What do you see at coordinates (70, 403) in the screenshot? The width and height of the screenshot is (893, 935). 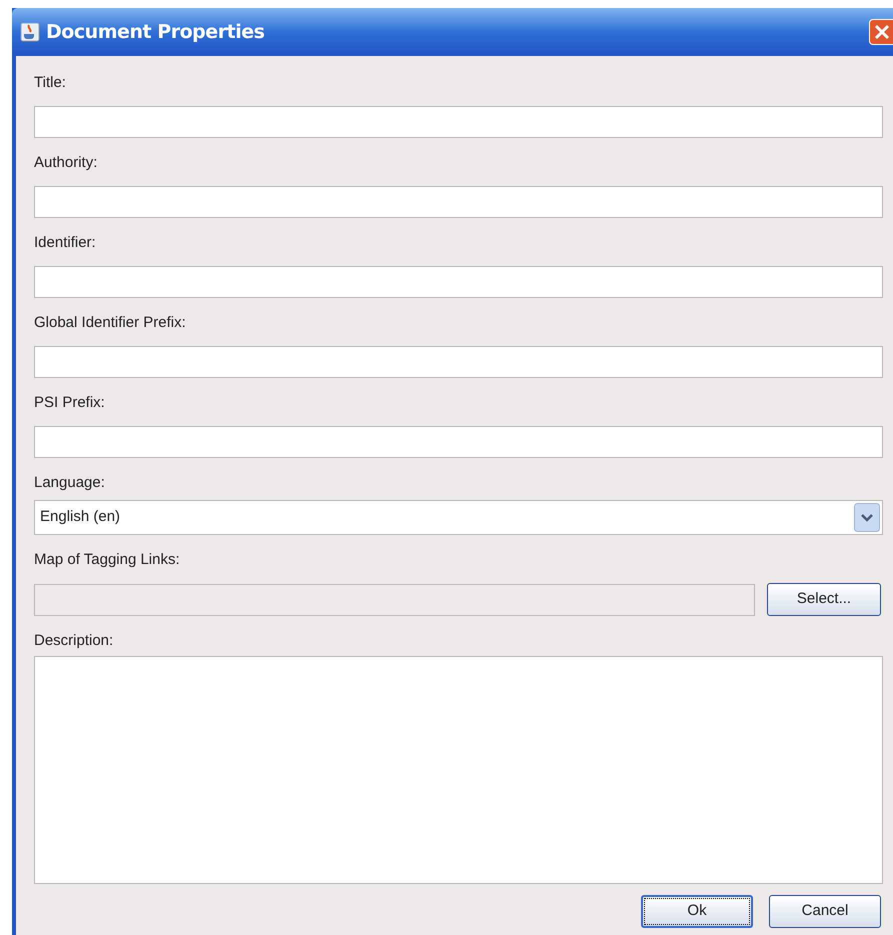 I see `field-label: PSI Prefix:` at bounding box center [70, 403].